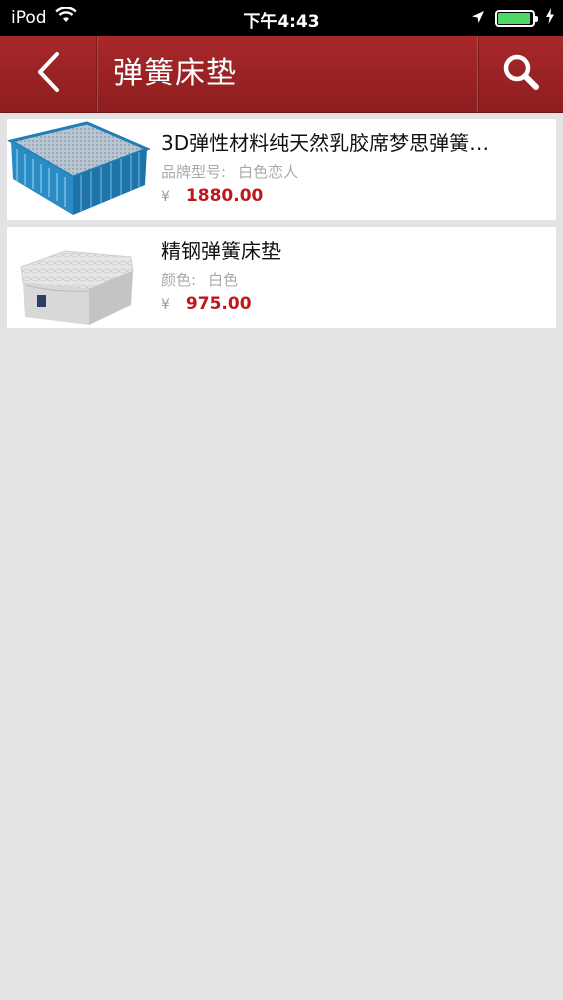  What do you see at coordinates (221, 251) in the screenshot?
I see `product-name: 精钢弹簧床垫` at bounding box center [221, 251].